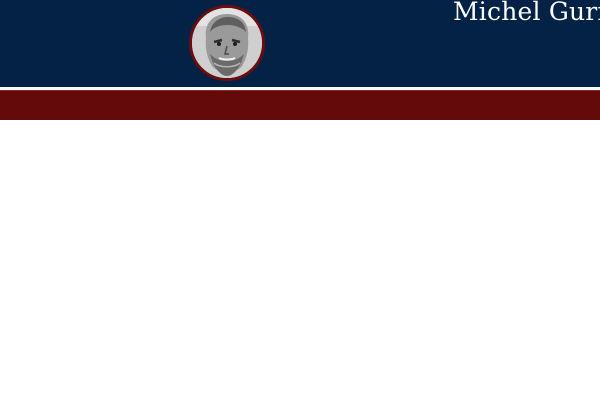 Image resolution: width=600 pixels, height=400 pixels. I want to click on site-title: Michel Gurfinkiel, so click(526, 13).